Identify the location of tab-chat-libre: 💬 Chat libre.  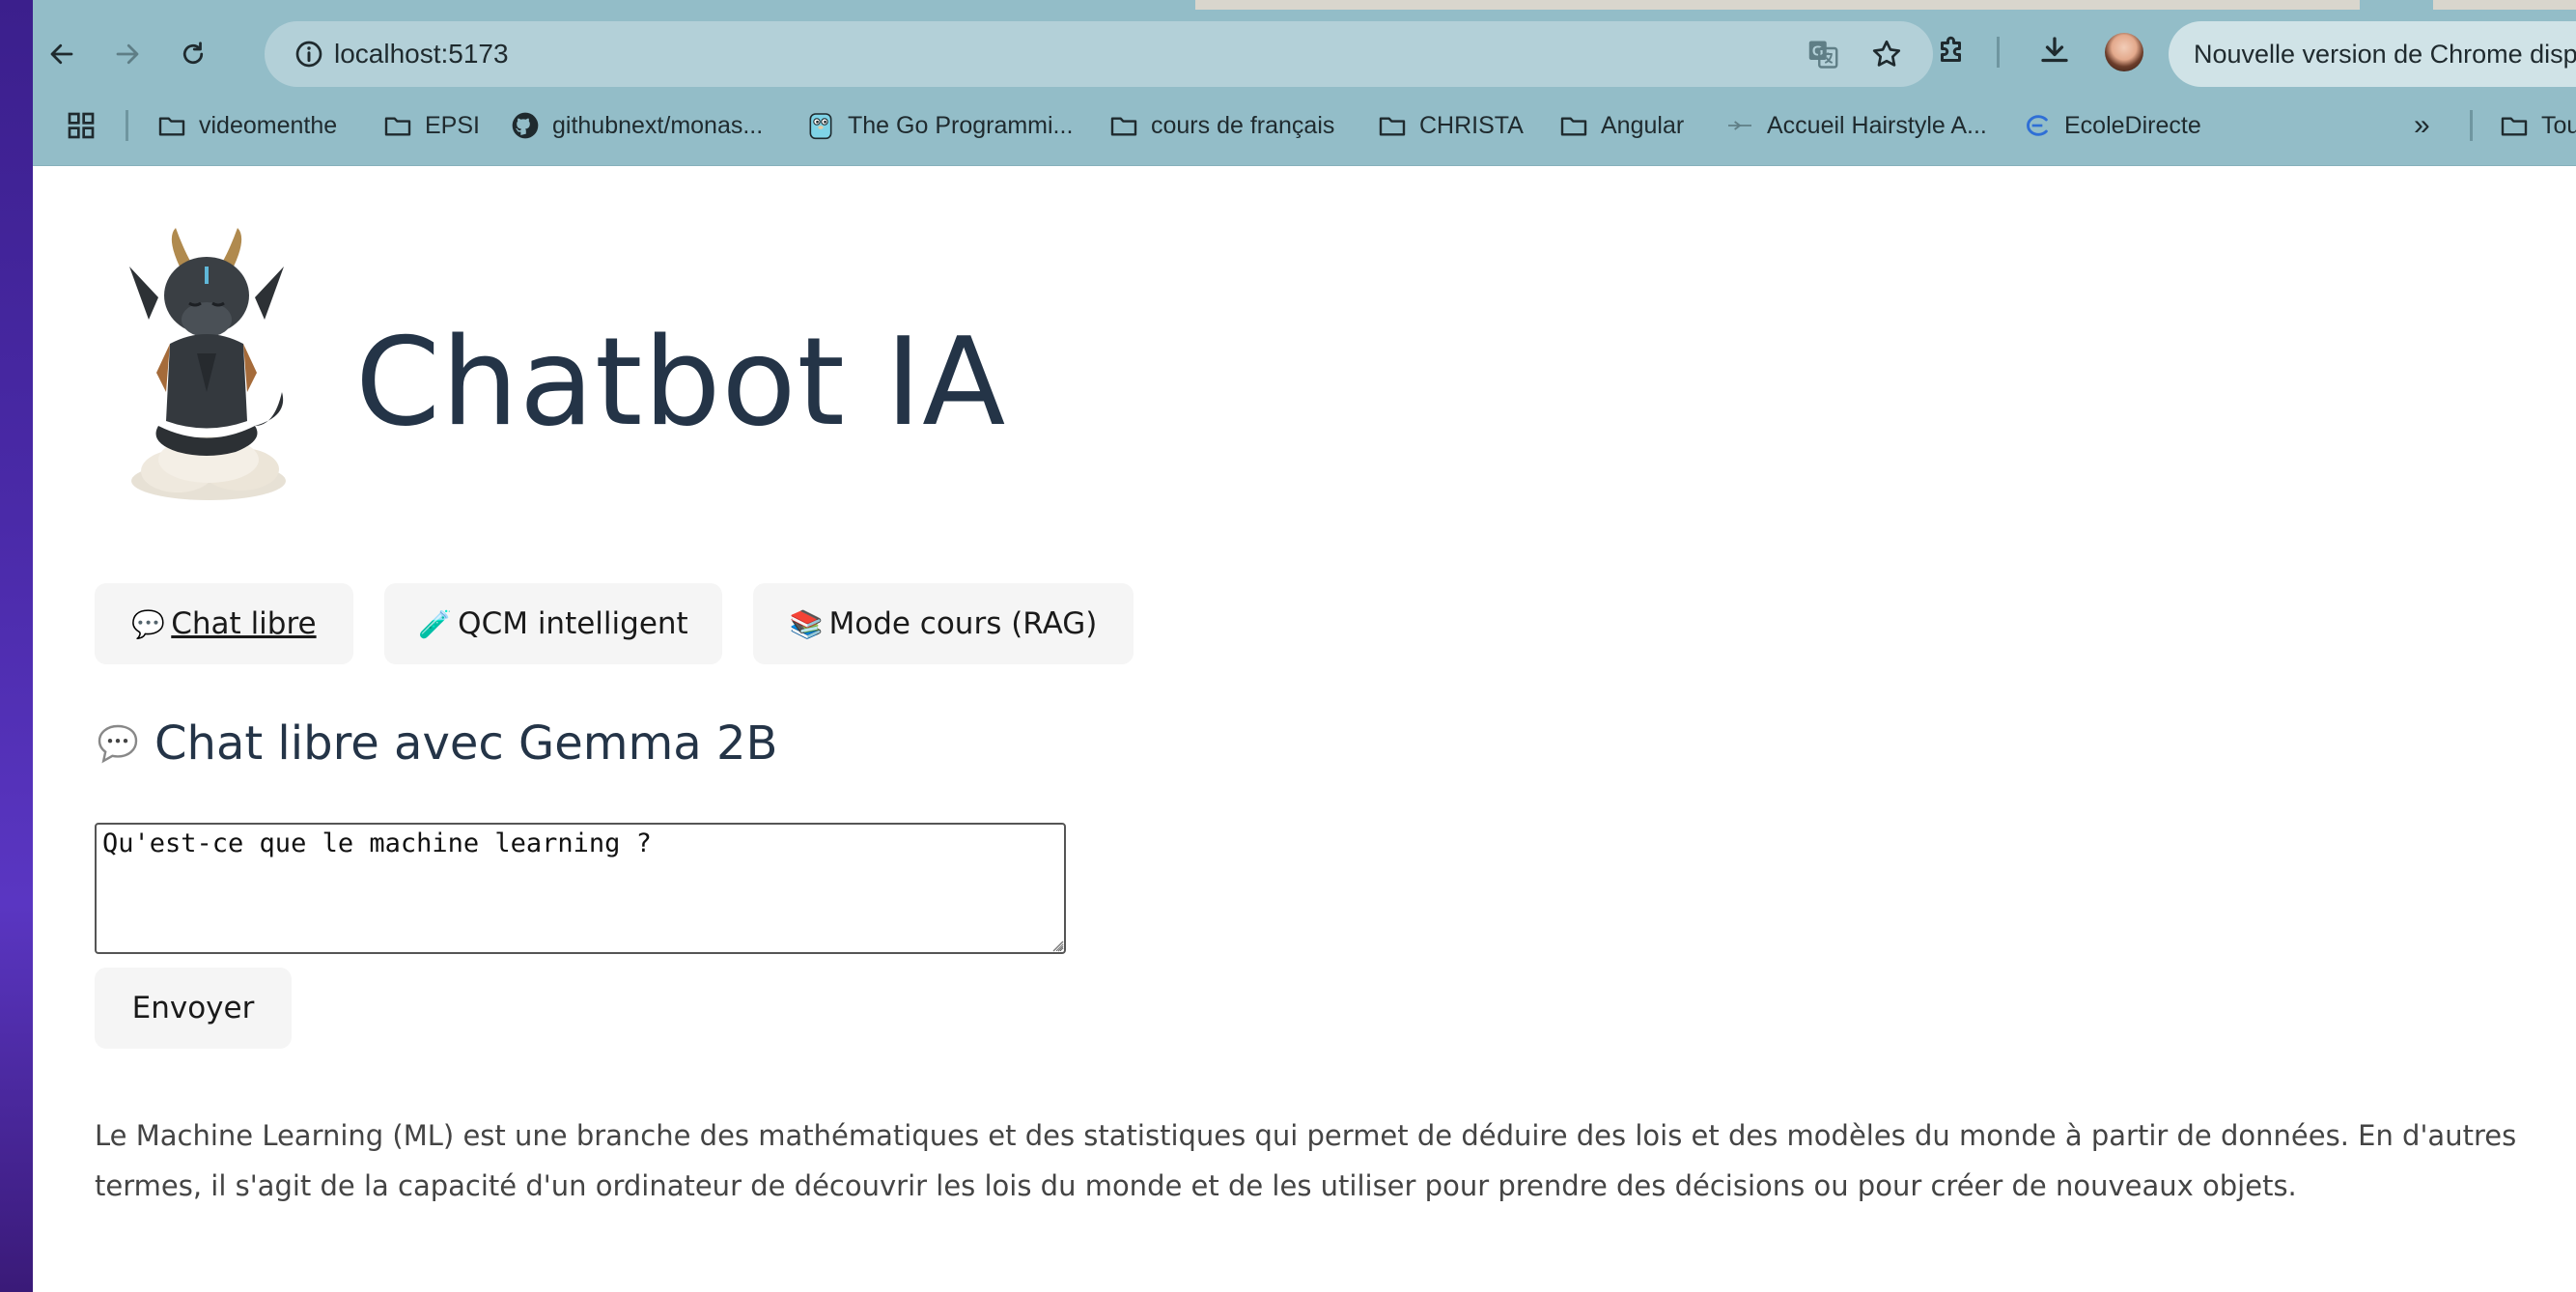
(224, 623).